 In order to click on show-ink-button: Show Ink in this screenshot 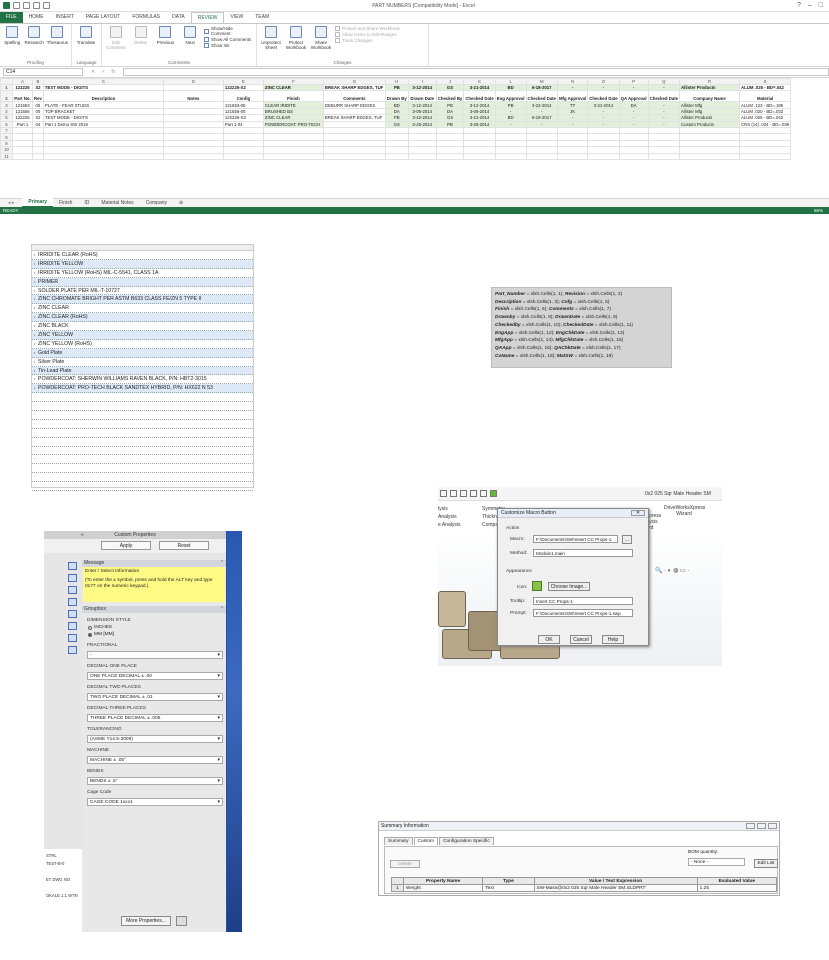, I will do `click(228, 45)`.